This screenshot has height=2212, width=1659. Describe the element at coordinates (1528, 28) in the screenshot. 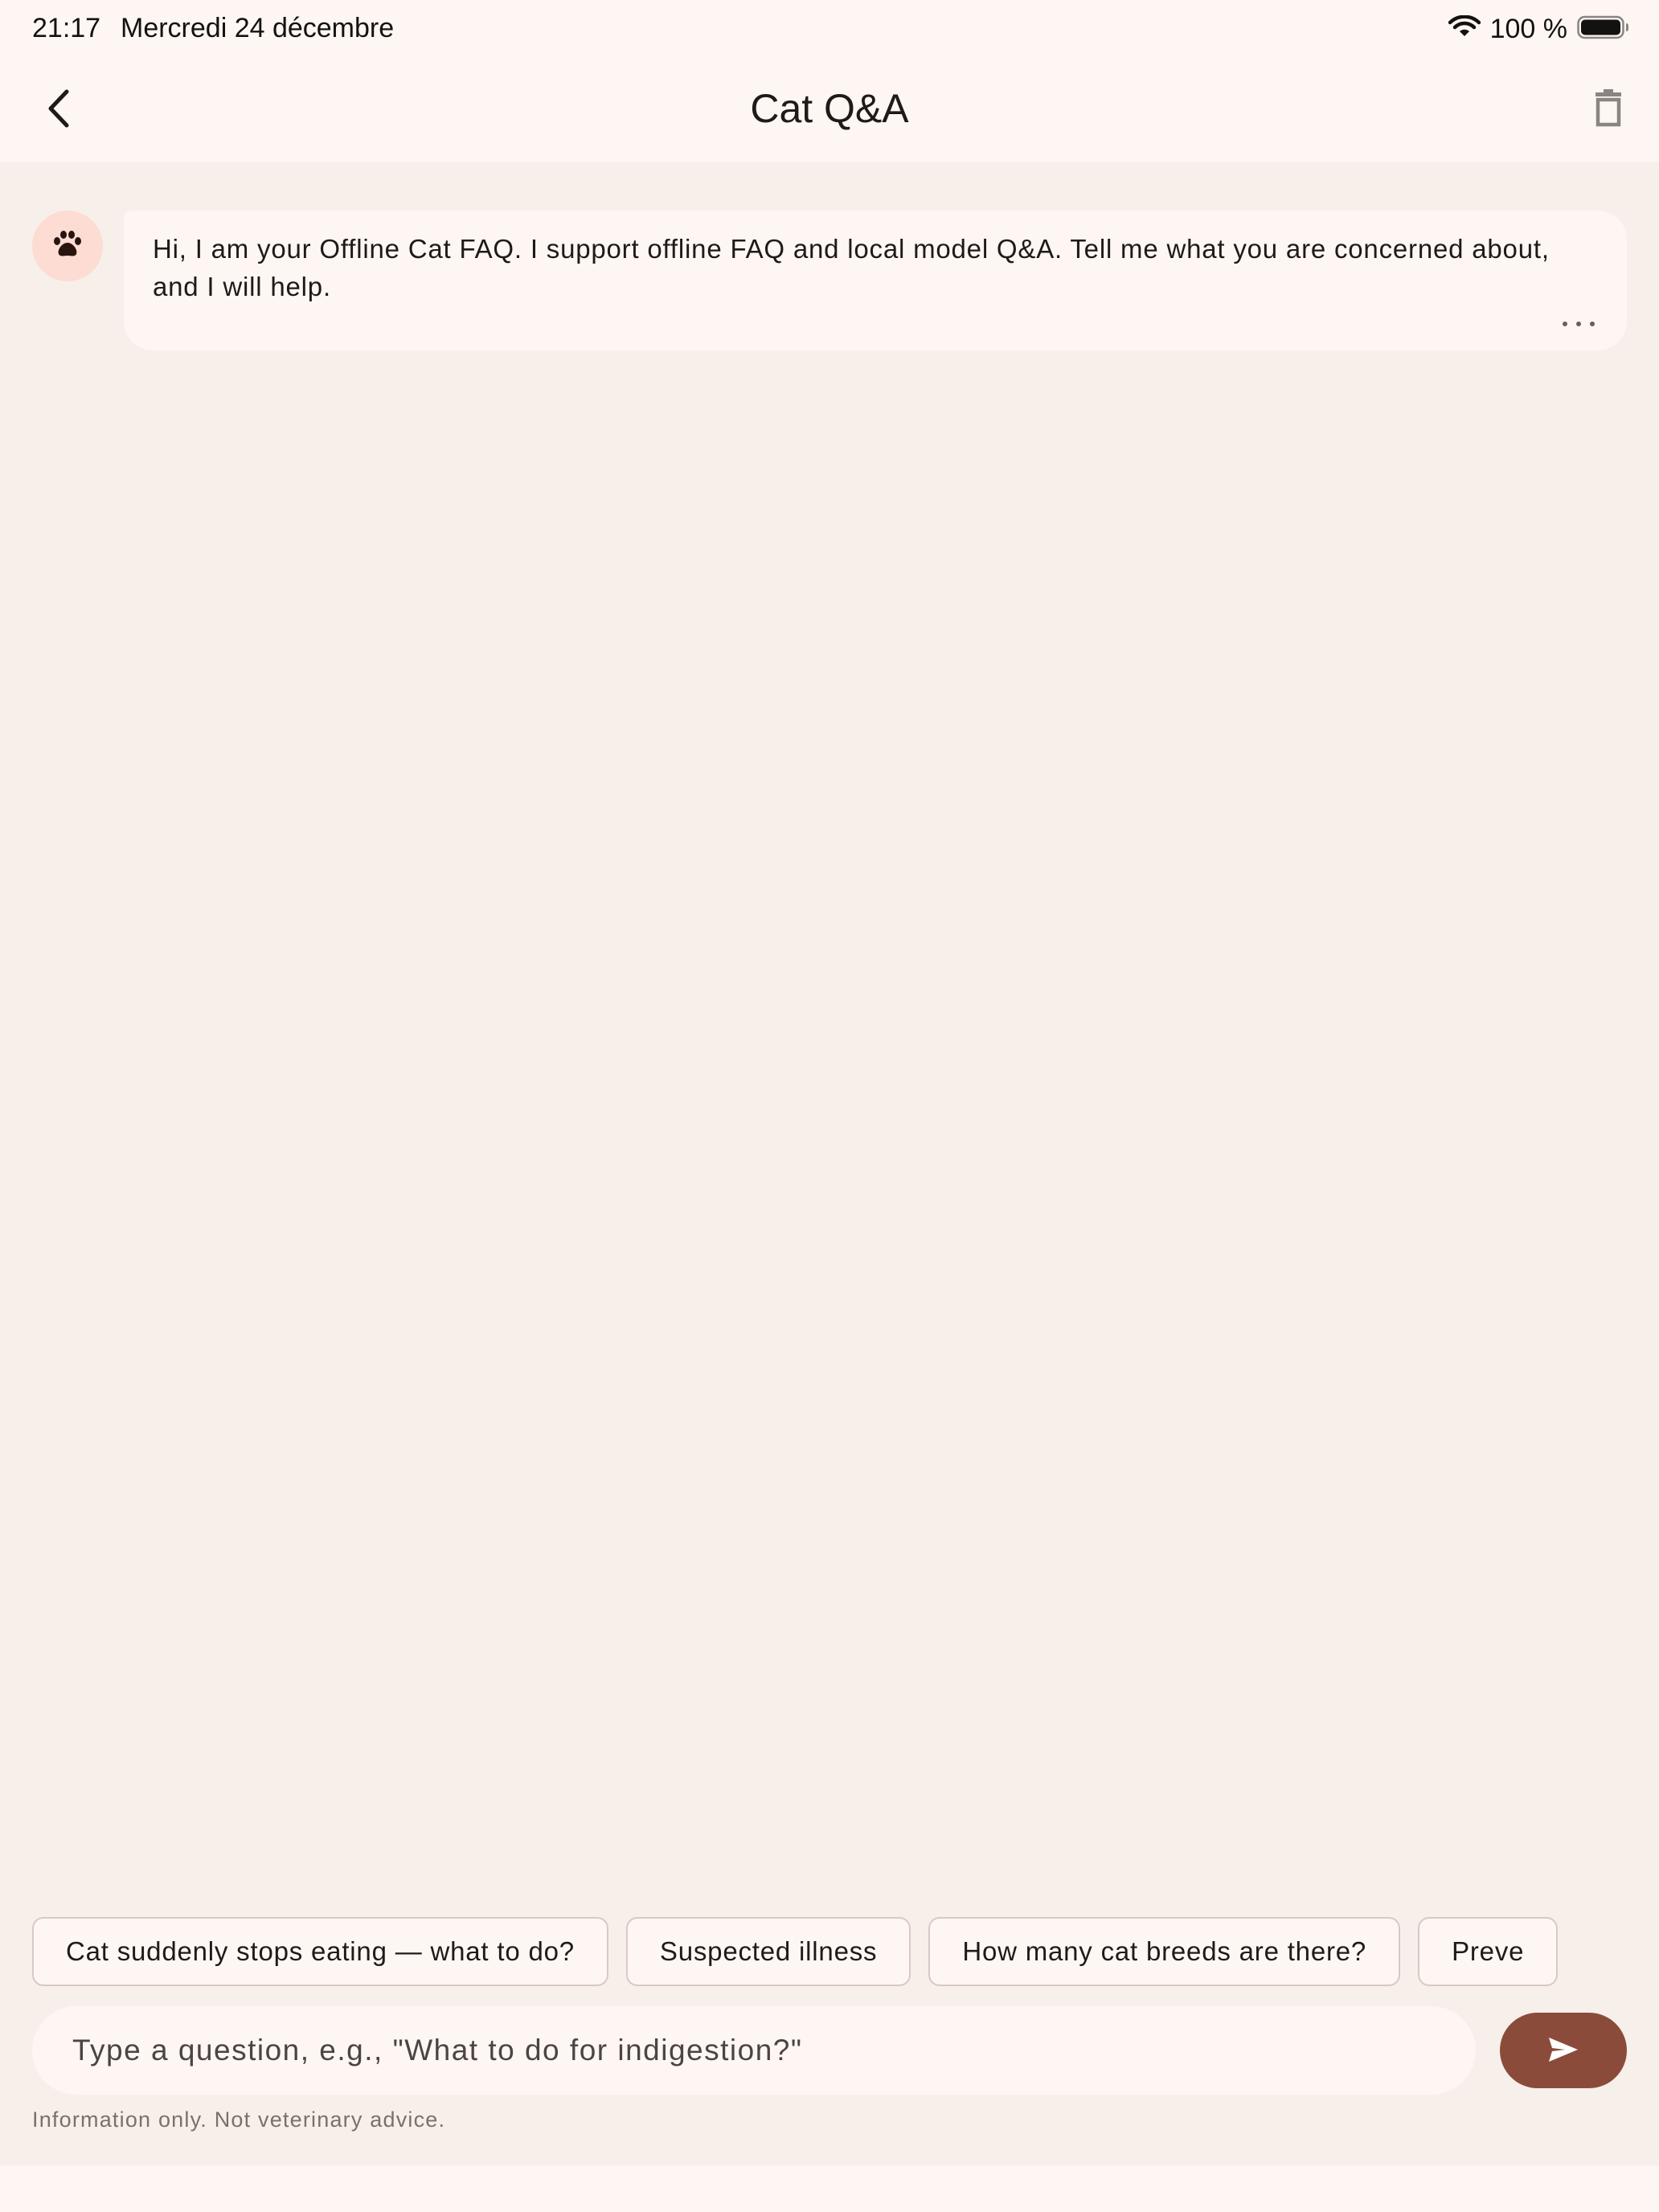

I see `battery-percentage: 100 %` at that location.